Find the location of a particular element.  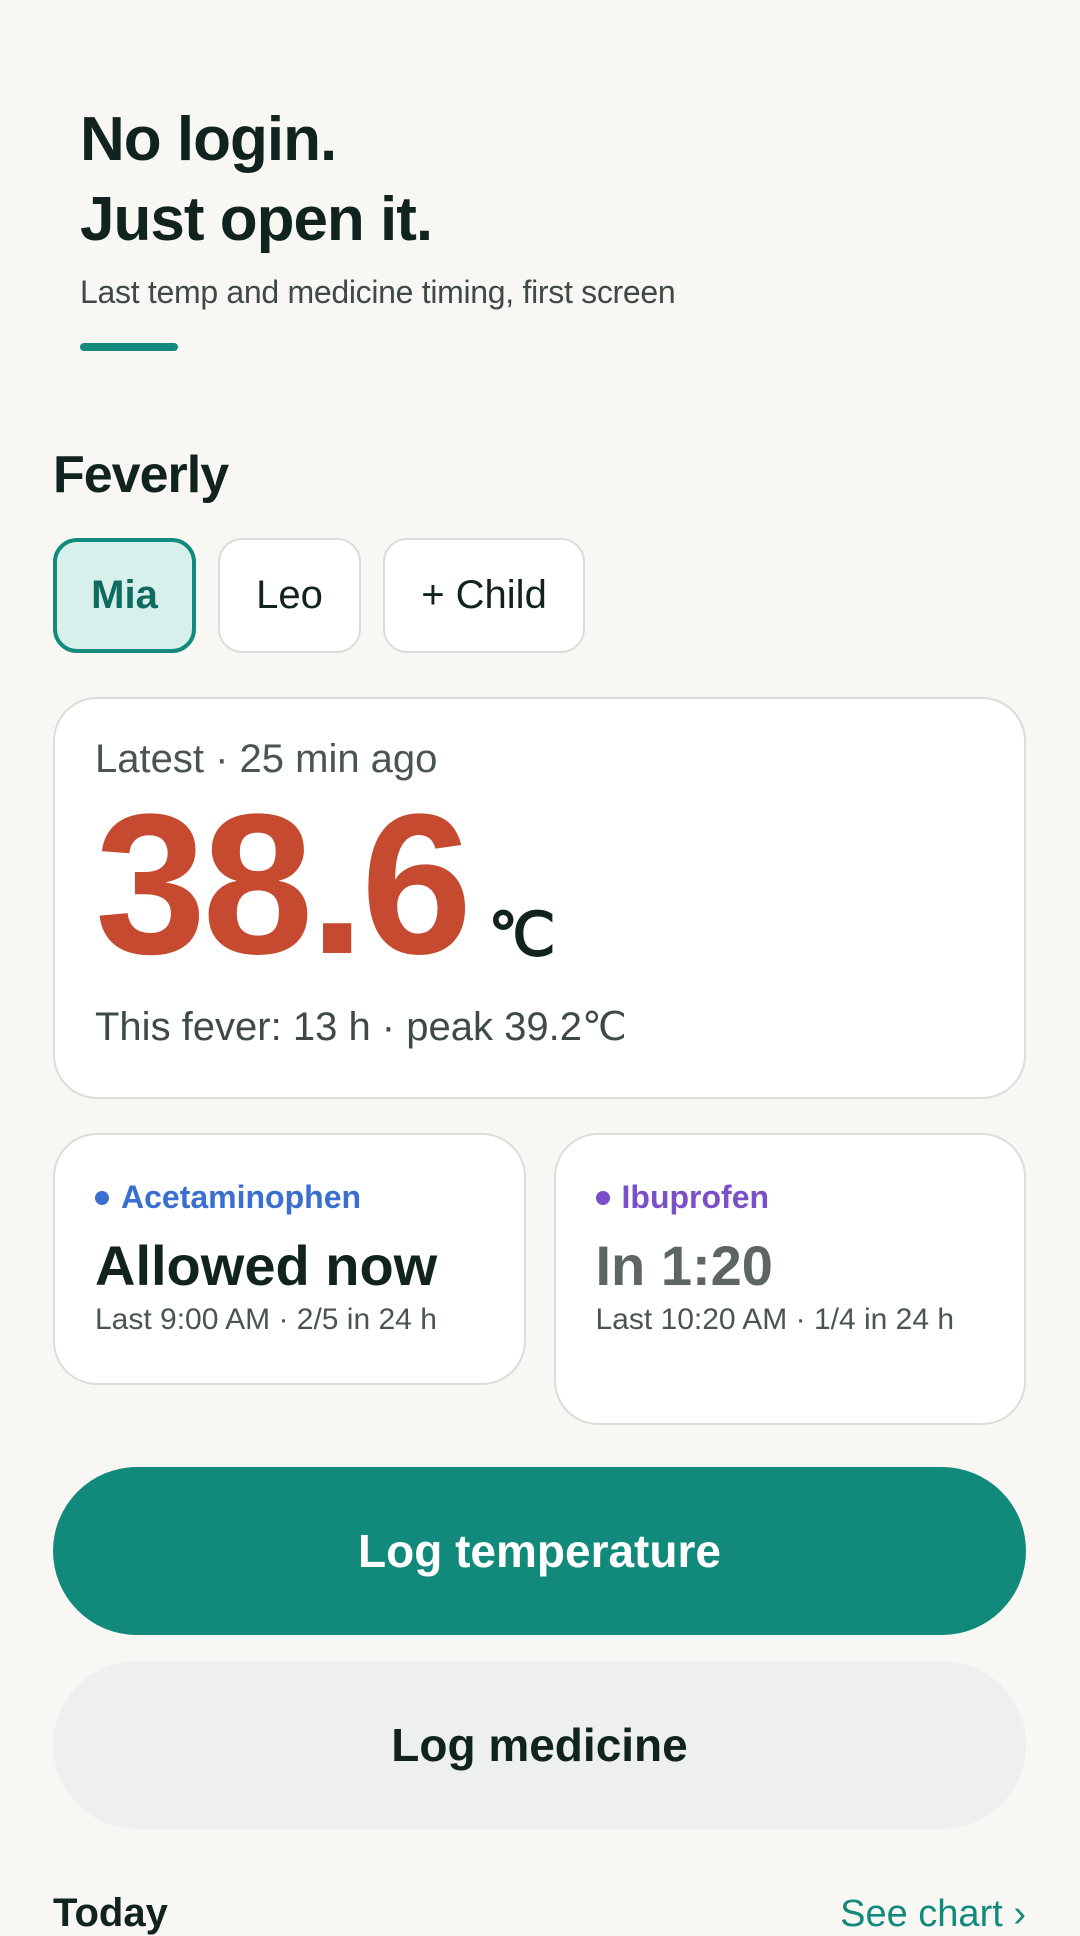

temperature-reading: 38.6 ℃ is located at coordinates (539, 884).